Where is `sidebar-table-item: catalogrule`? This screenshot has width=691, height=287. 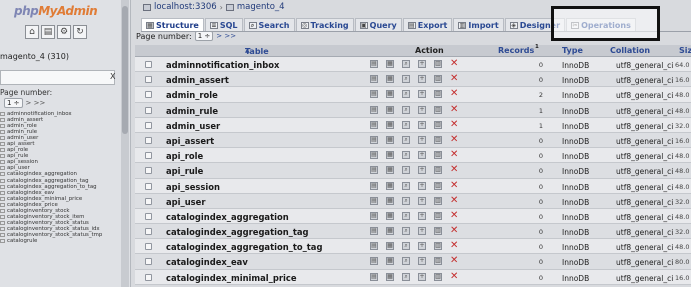
sidebar-table-item: catalogrule is located at coordinates (61, 241).